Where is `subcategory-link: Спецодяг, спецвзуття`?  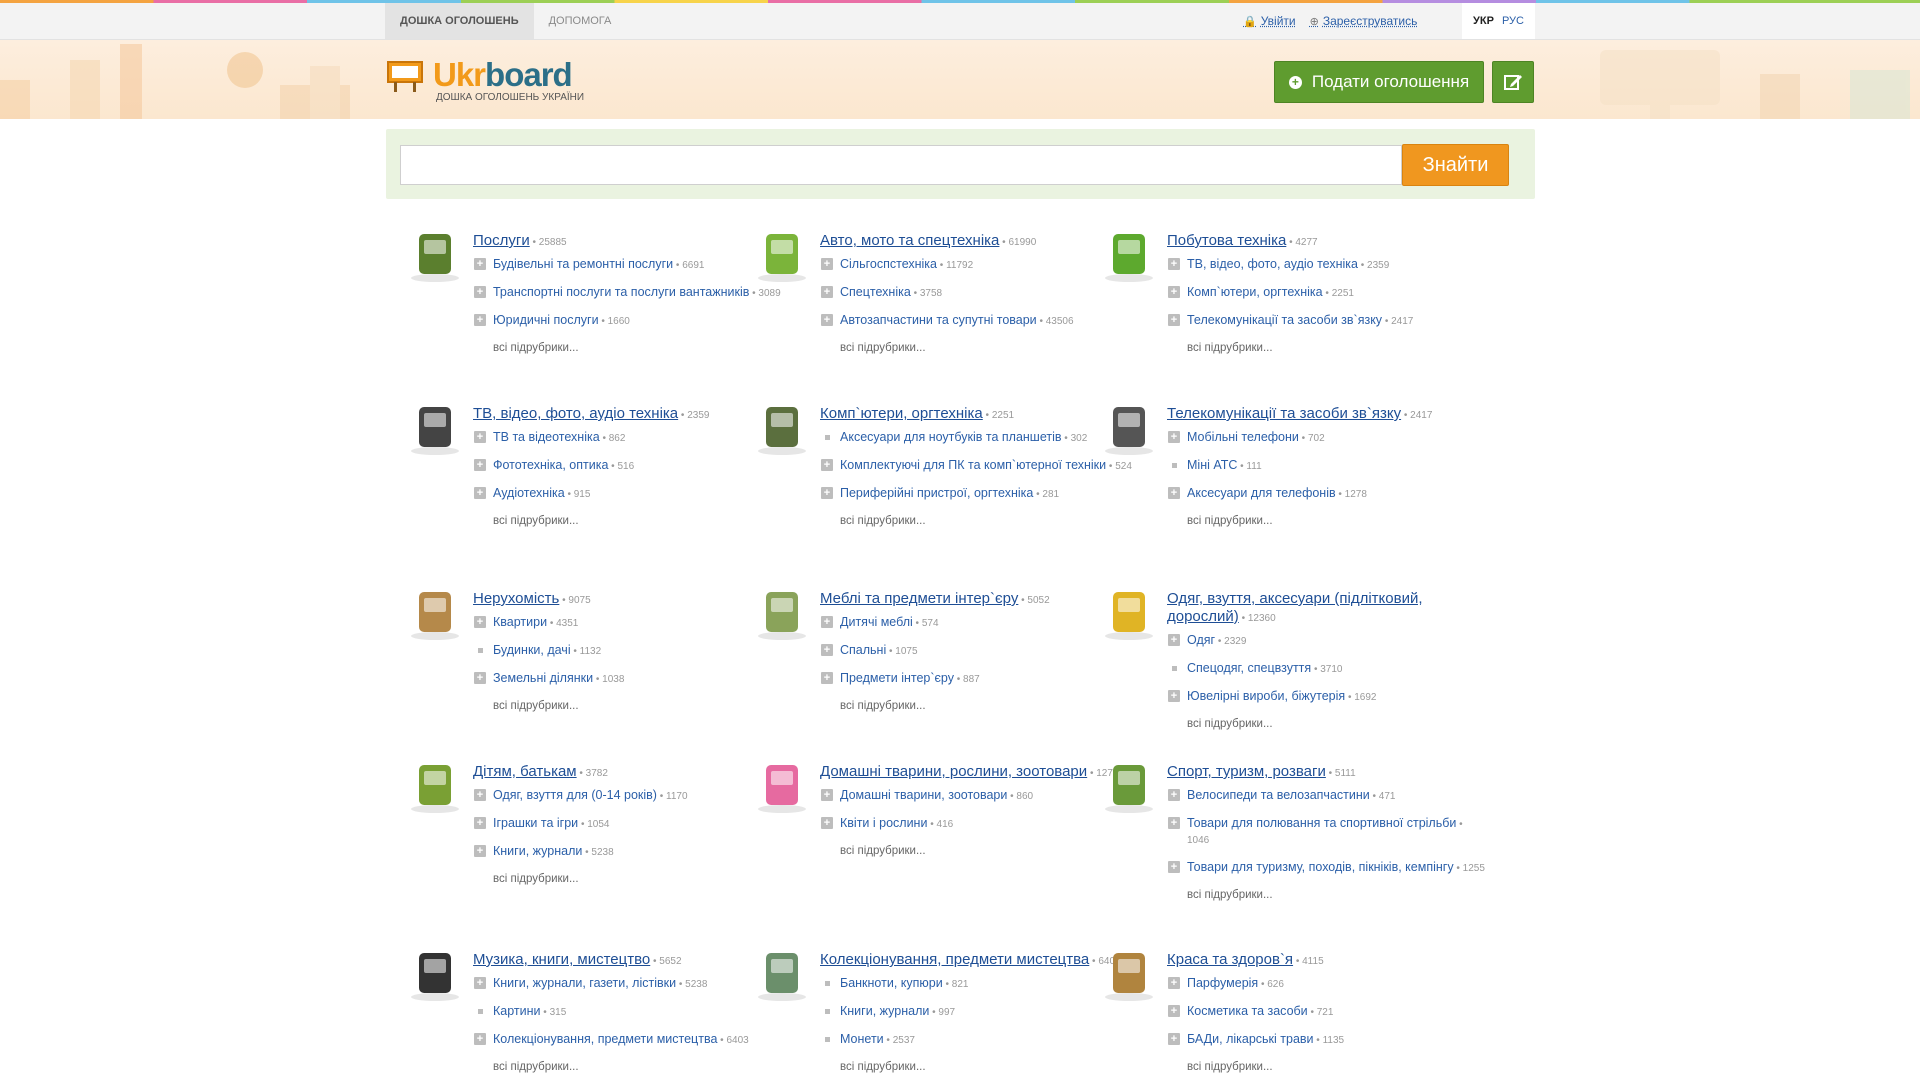 subcategory-link: Спецодяг, спецвзуття is located at coordinates (1249, 668).